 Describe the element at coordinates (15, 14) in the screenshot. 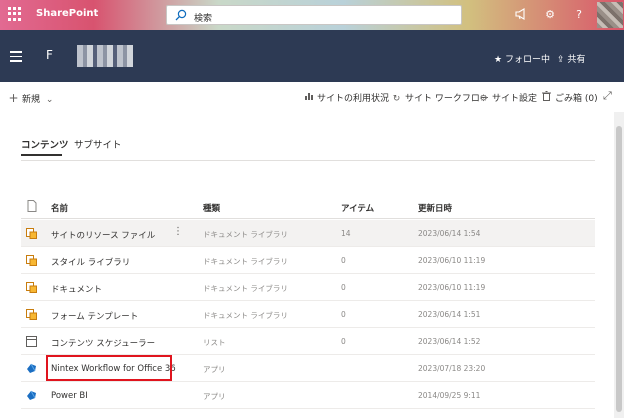

I see `waffle-icon` at that location.